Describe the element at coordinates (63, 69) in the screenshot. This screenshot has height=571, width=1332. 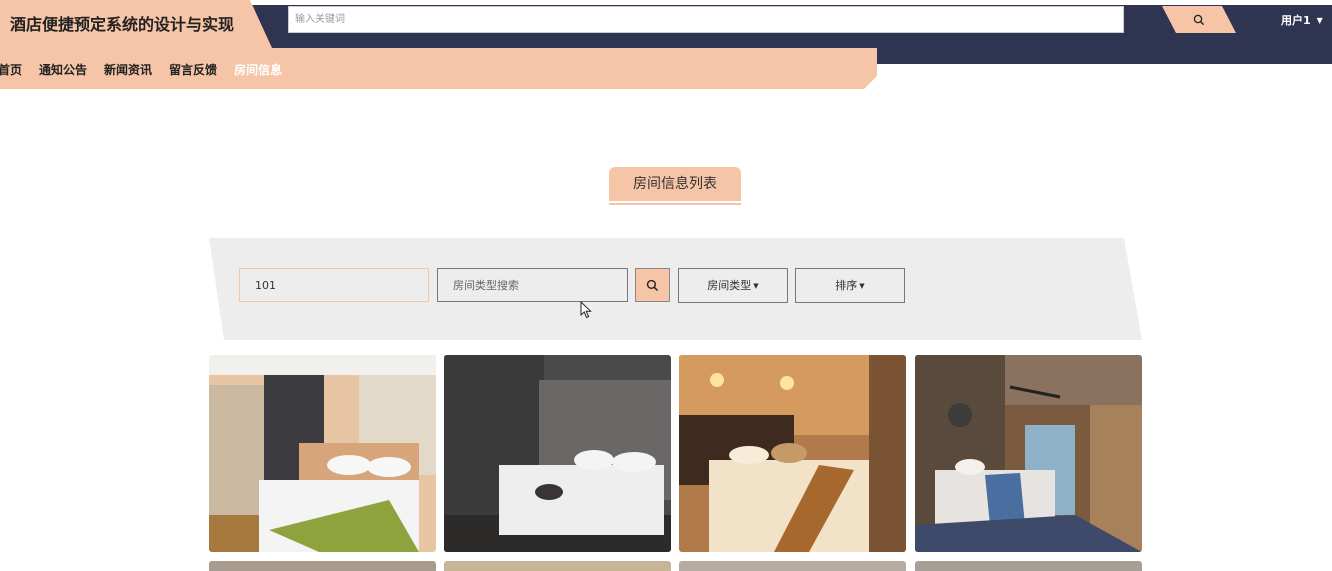
I see `nav-item-notices: 通知公告` at that location.